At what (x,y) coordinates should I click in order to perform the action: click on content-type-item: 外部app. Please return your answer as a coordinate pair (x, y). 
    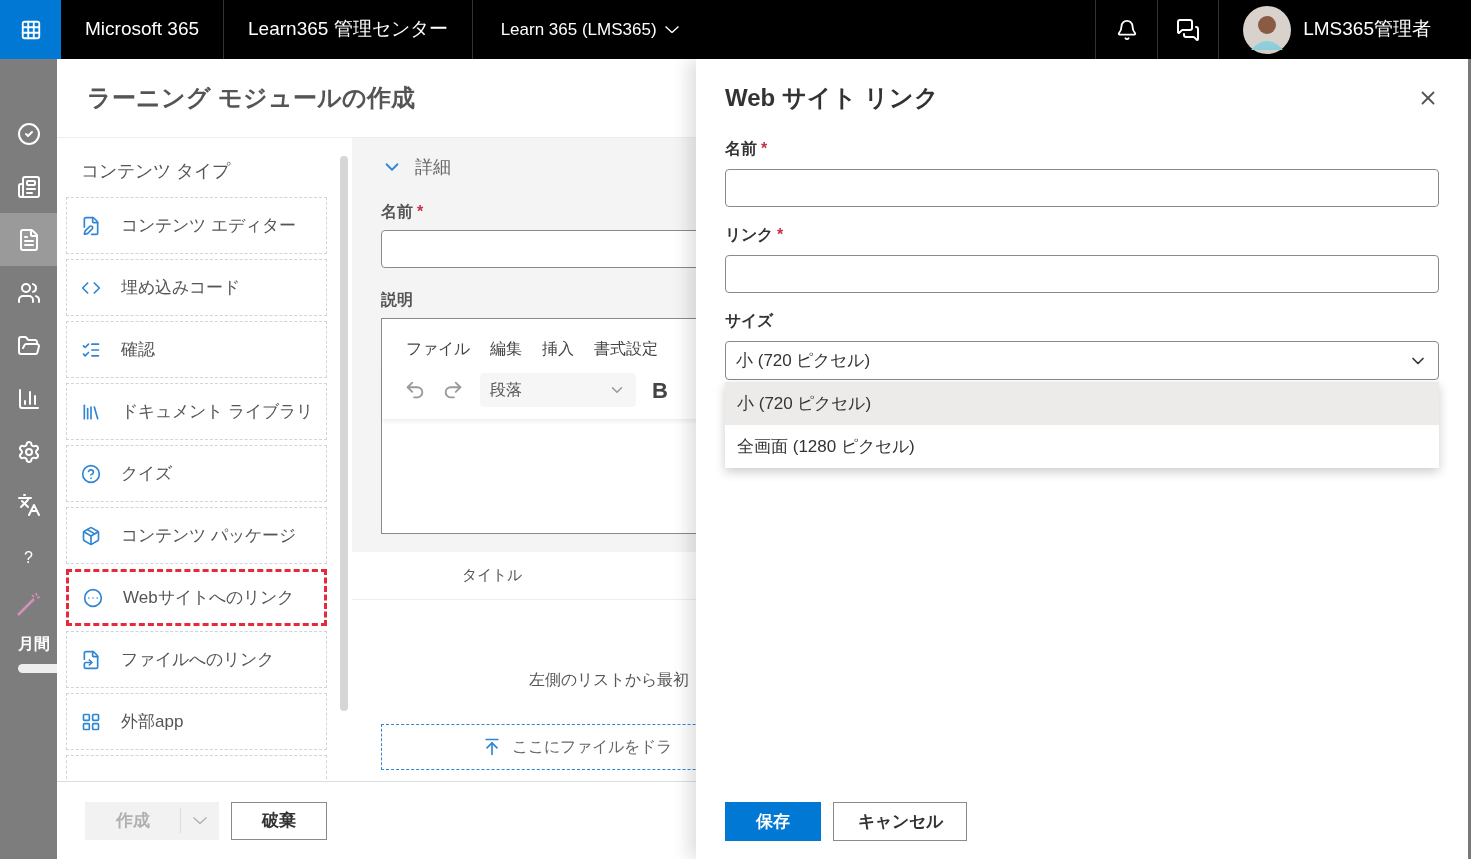
    Looking at the image, I should click on (196, 721).